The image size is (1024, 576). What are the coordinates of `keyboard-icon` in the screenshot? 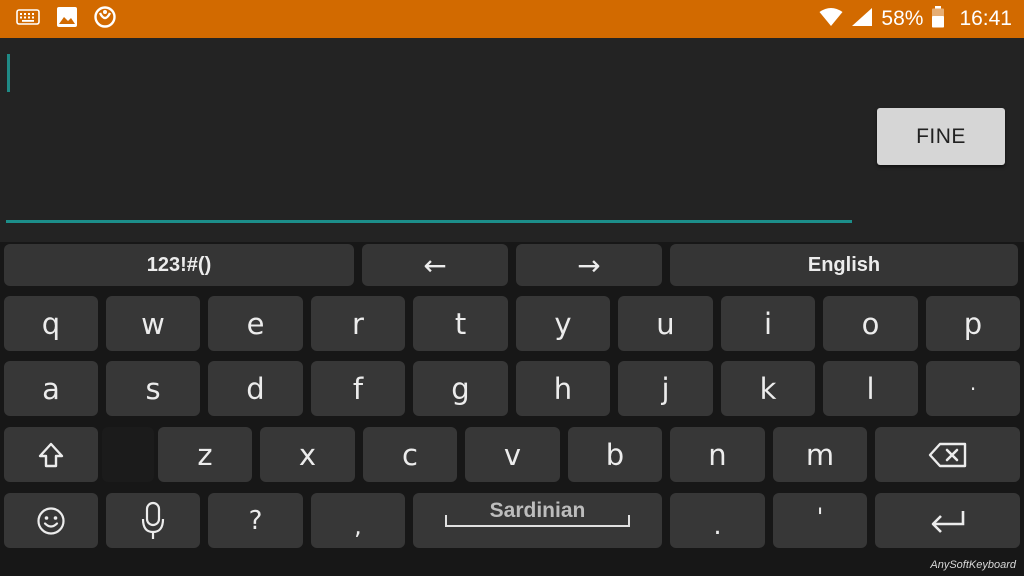 It's located at (28, 19).